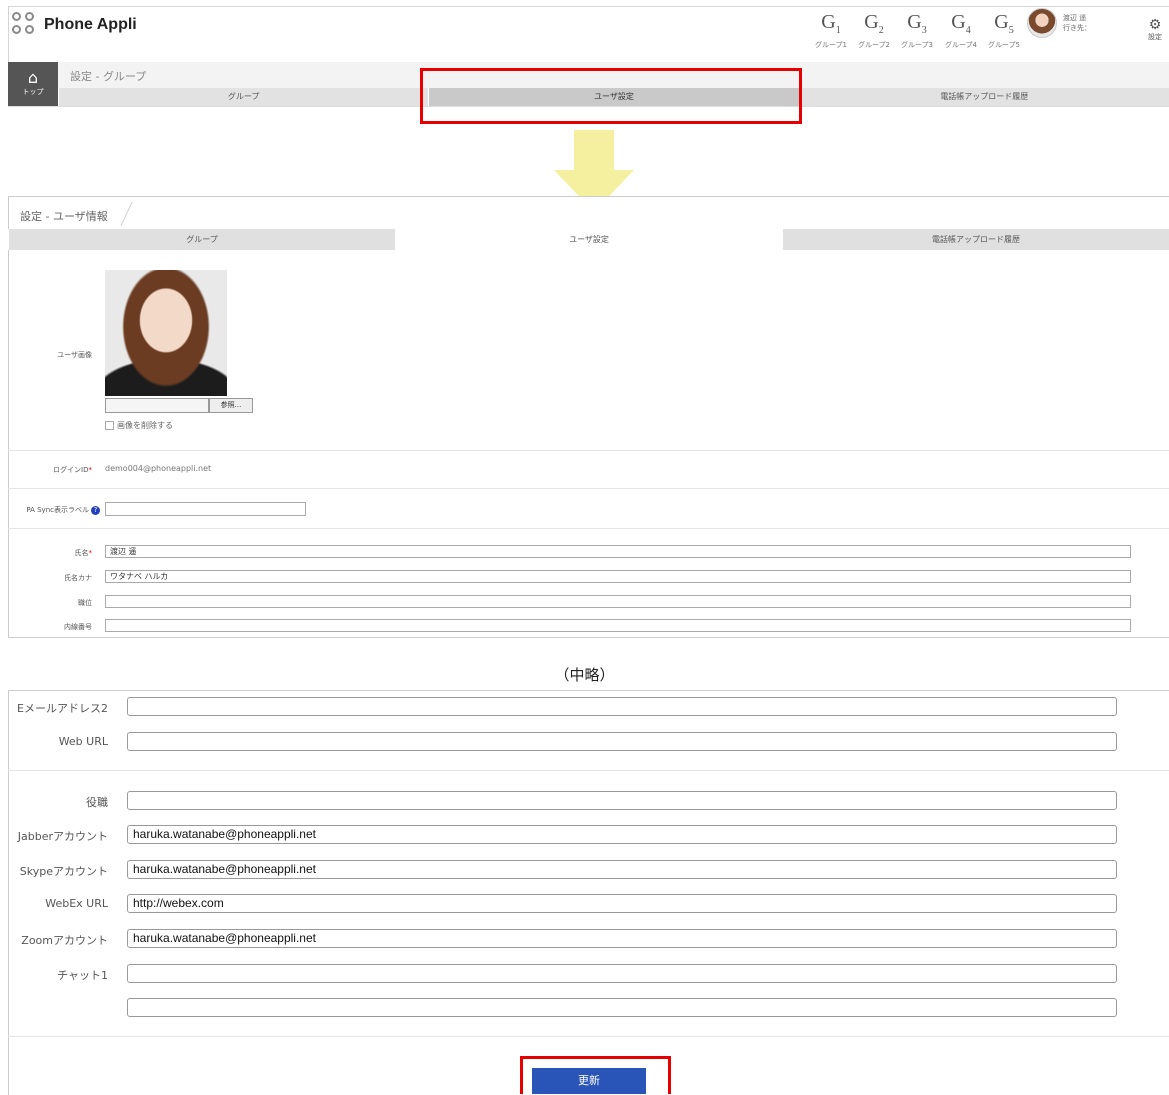 The width and height of the screenshot is (1169, 1095). What do you see at coordinates (33, 77) in the screenshot?
I see `home-icon: ⌂` at bounding box center [33, 77].